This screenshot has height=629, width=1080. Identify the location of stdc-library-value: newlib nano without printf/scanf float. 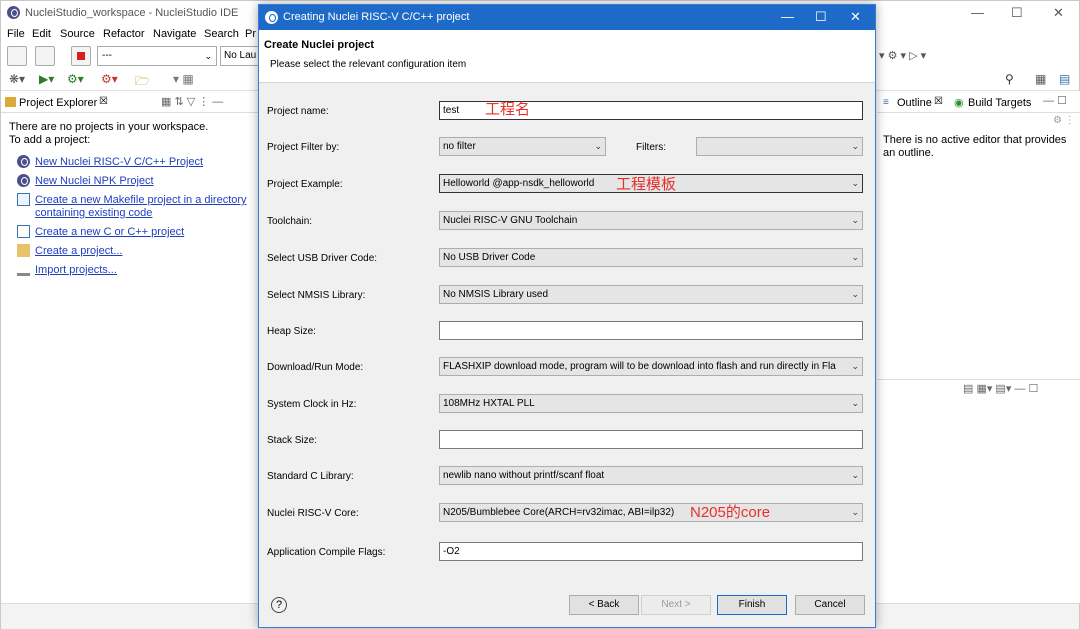
(524, 475).